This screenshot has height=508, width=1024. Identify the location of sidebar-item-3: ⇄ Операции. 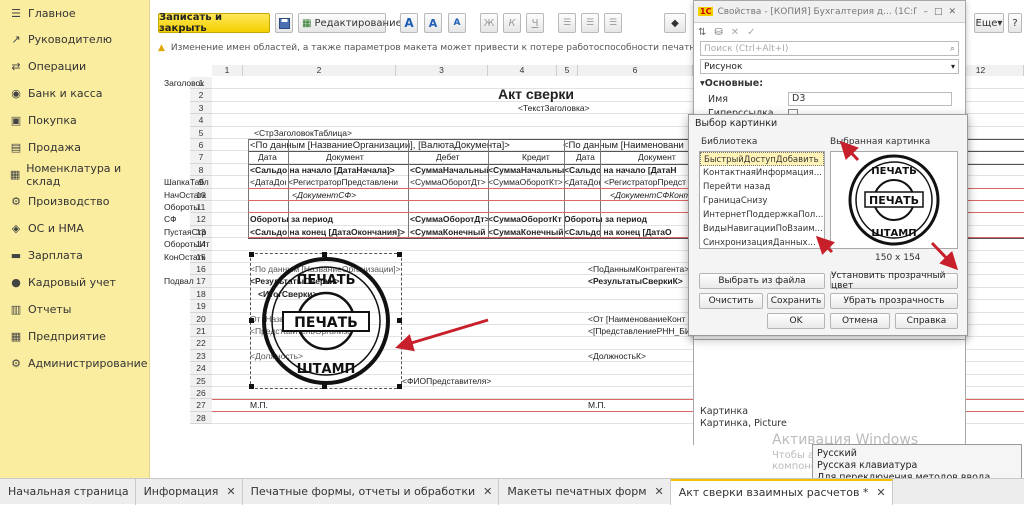
(74, 66).